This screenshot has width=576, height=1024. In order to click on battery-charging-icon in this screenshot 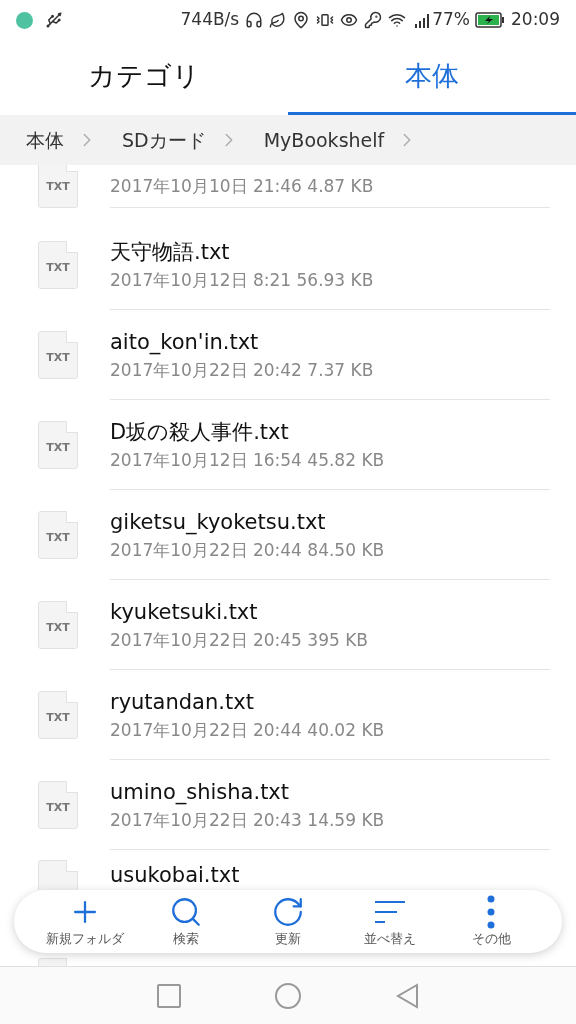, I will do `click(490, 20)`.